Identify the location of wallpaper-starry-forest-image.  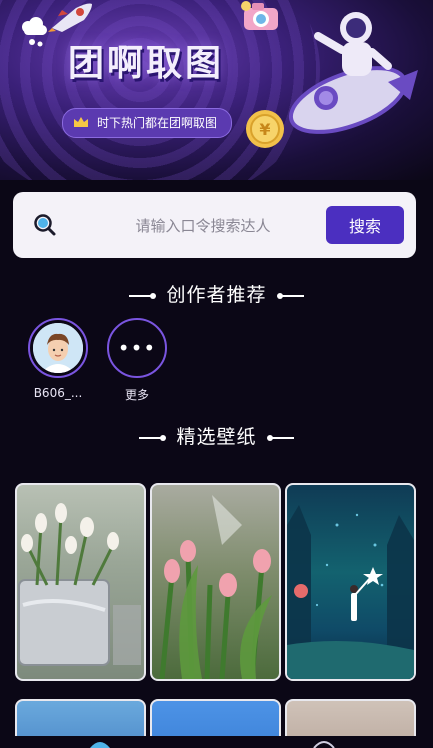
(350, 592).